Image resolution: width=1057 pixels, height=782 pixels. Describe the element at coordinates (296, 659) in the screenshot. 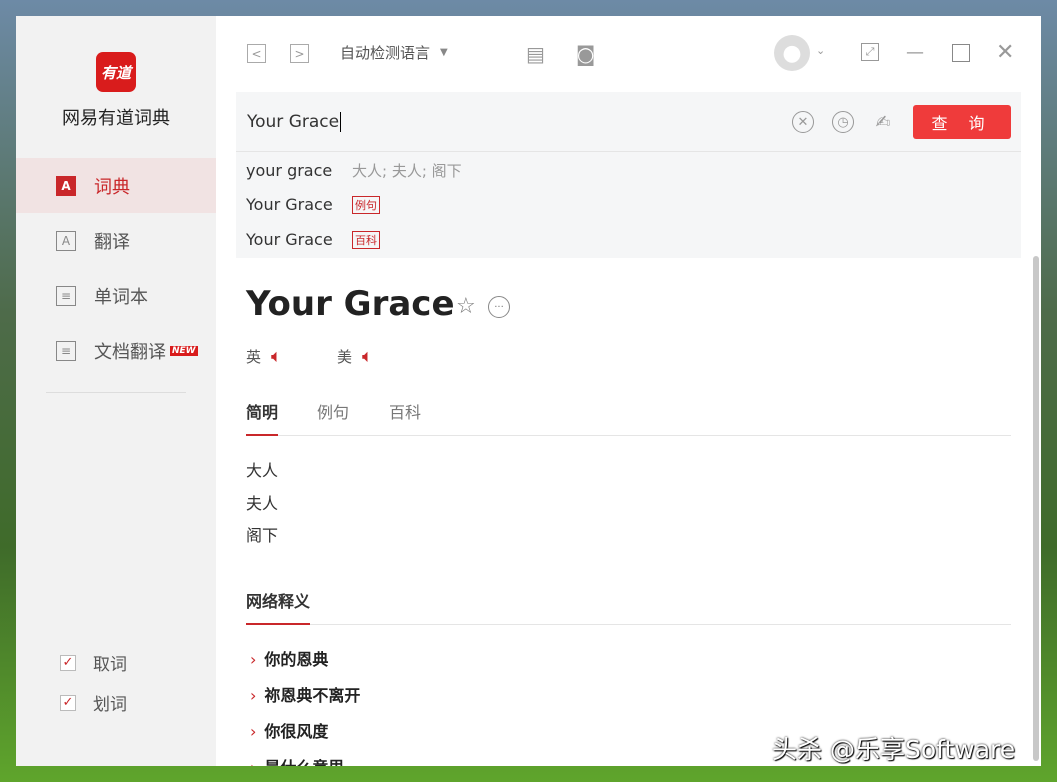

I see `web-definition-text: 你的恩典` at that location.